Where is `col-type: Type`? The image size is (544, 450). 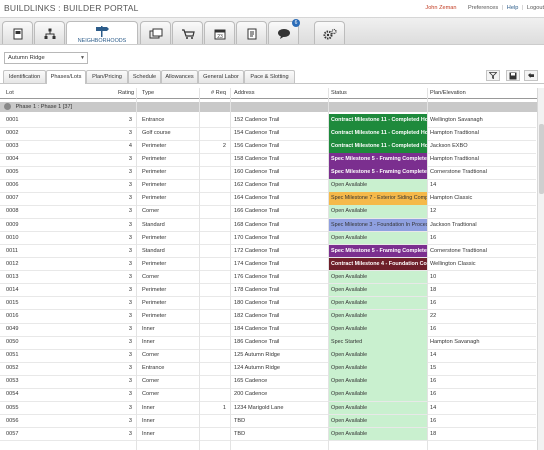 col-type: Type is located at coordinates (148, 93).